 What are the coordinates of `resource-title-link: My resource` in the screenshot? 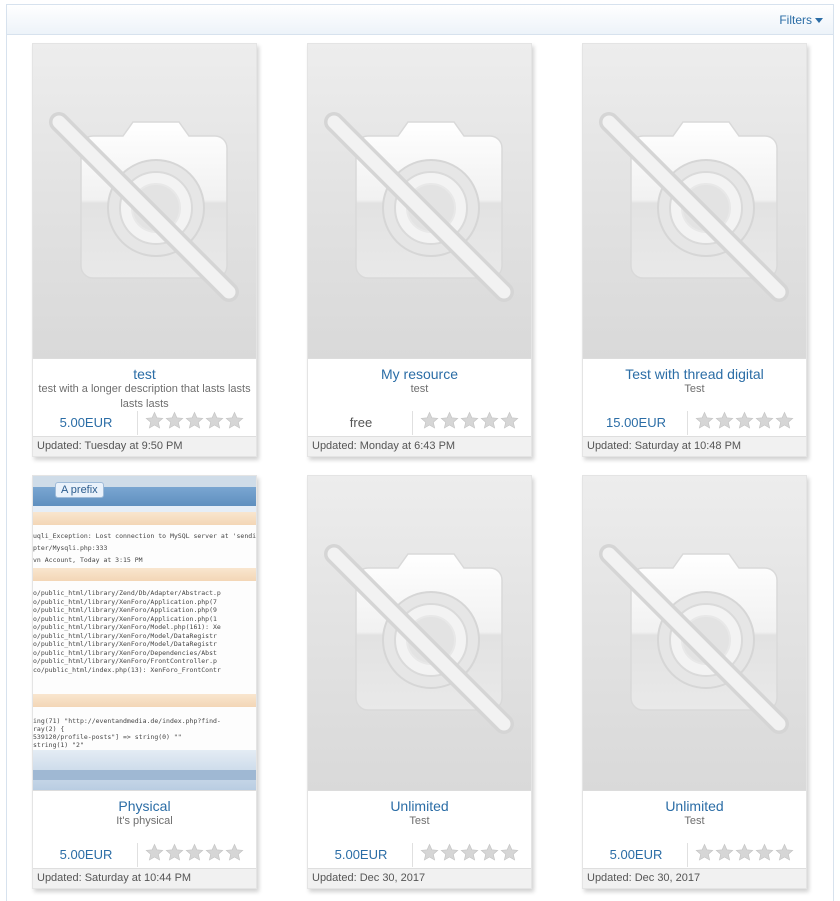 It's located at (419, 374).